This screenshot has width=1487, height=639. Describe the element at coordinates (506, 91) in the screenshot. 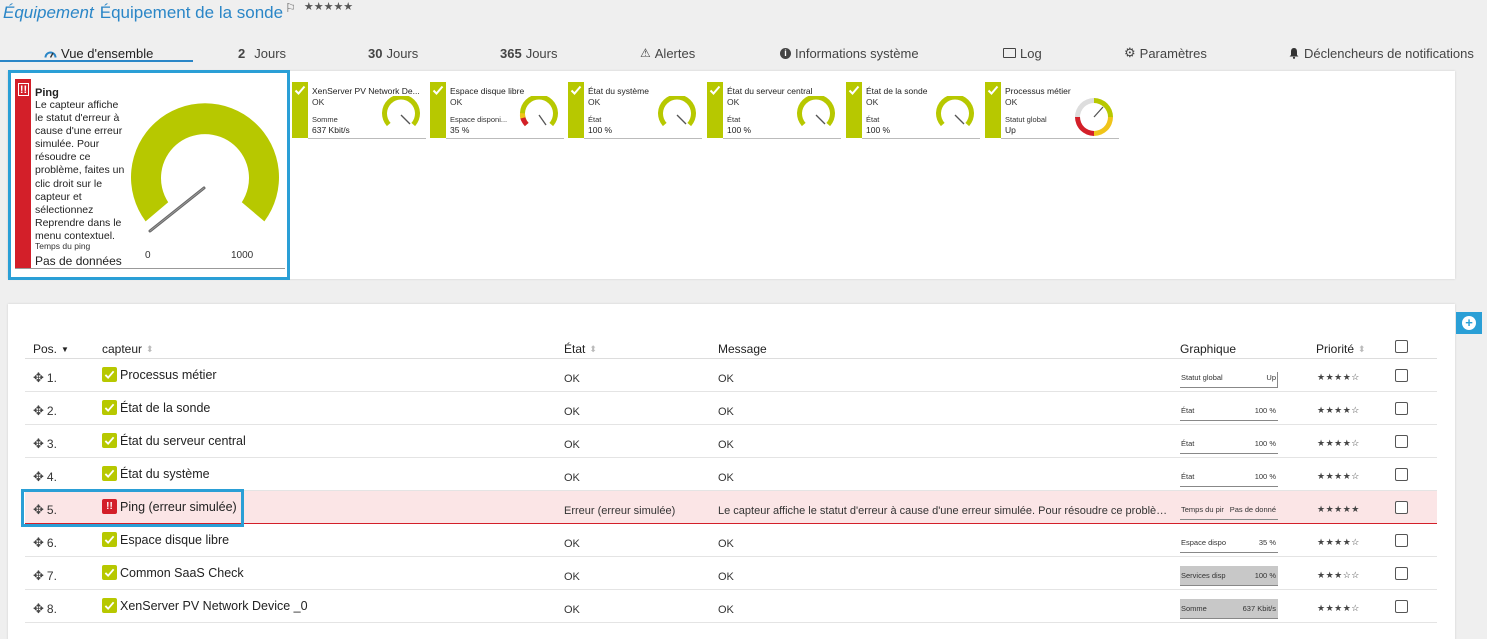

I see `gauge-sensor-name: Espace disque libre` at that location.